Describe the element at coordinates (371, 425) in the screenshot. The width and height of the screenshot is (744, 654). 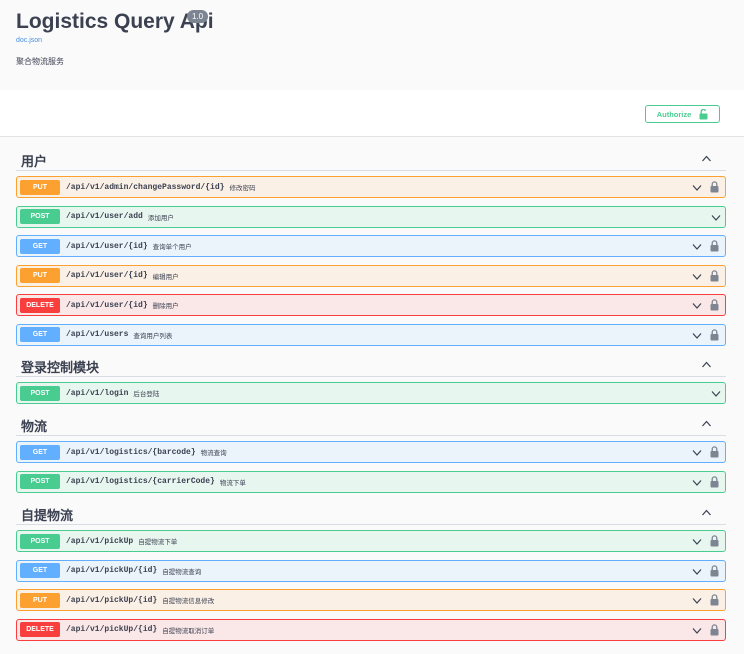
I see `tag-section-header: 物流` at that location.